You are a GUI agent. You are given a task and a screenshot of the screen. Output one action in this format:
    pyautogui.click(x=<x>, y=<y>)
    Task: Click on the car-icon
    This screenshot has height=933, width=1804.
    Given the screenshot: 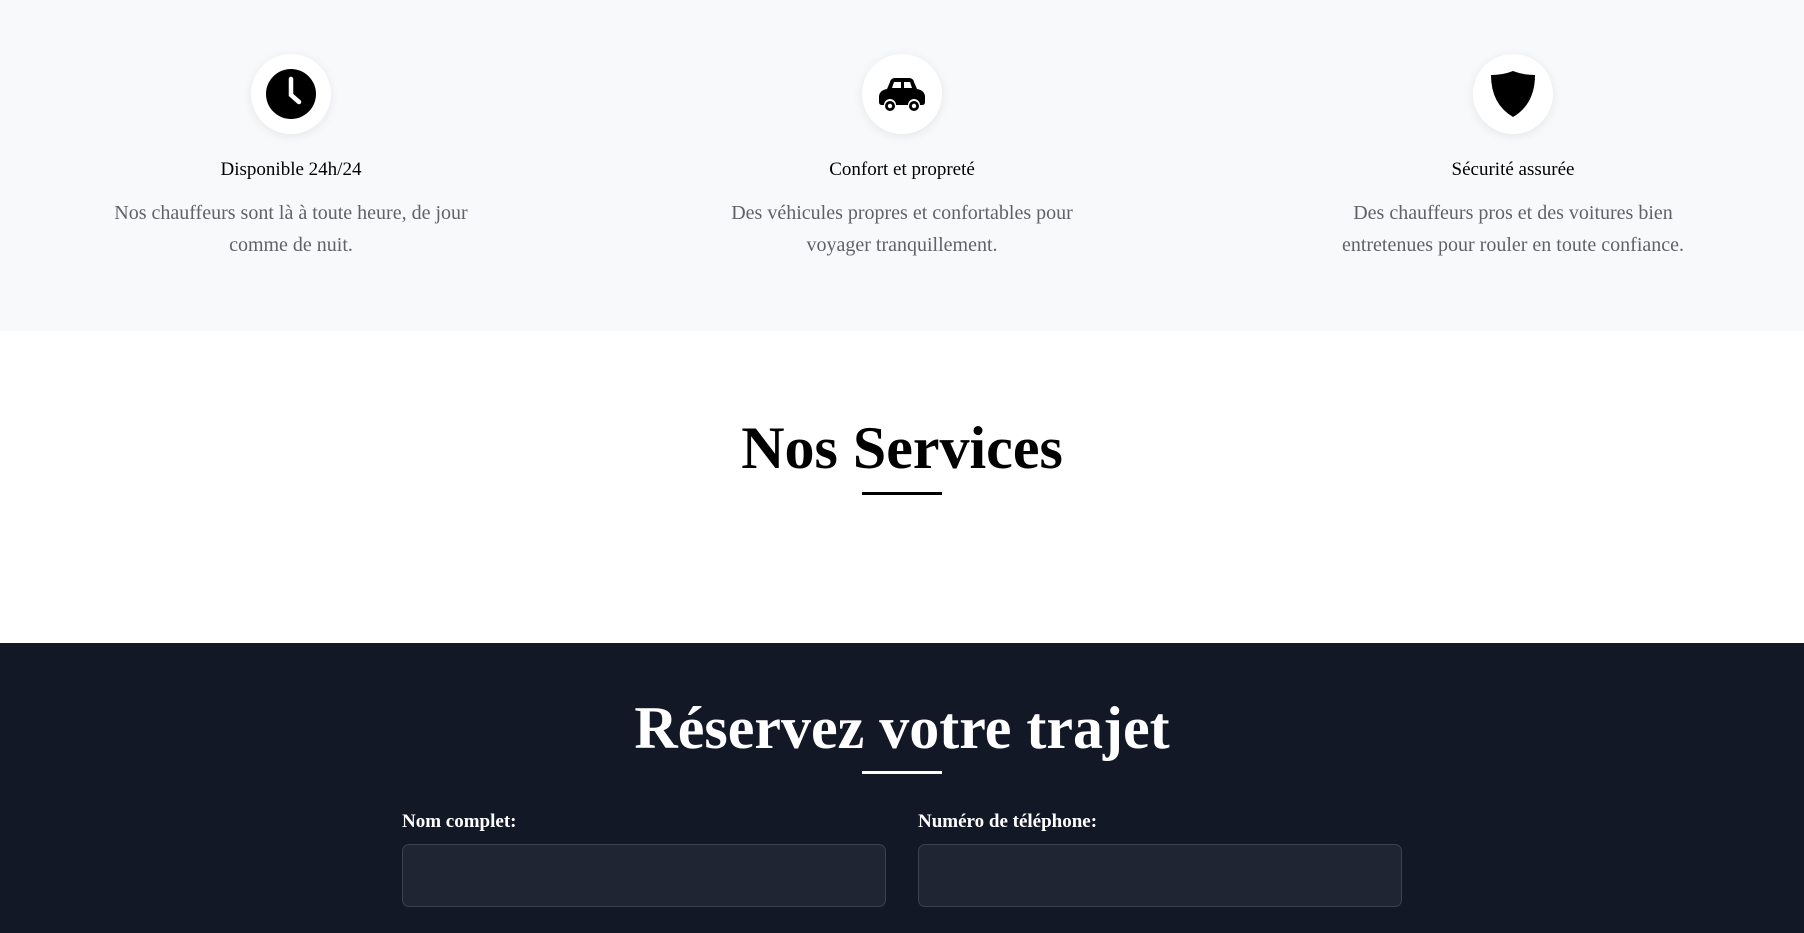 What is the action you would take?
    pyautogui.click(x=902, y=94)
    